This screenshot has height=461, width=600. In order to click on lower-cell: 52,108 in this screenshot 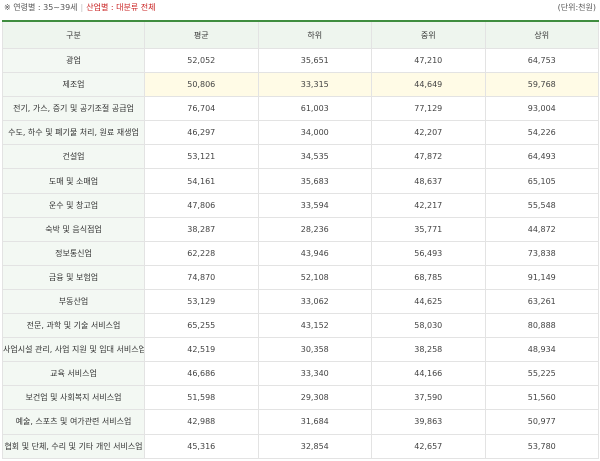, I will do `click(314, 277)`.